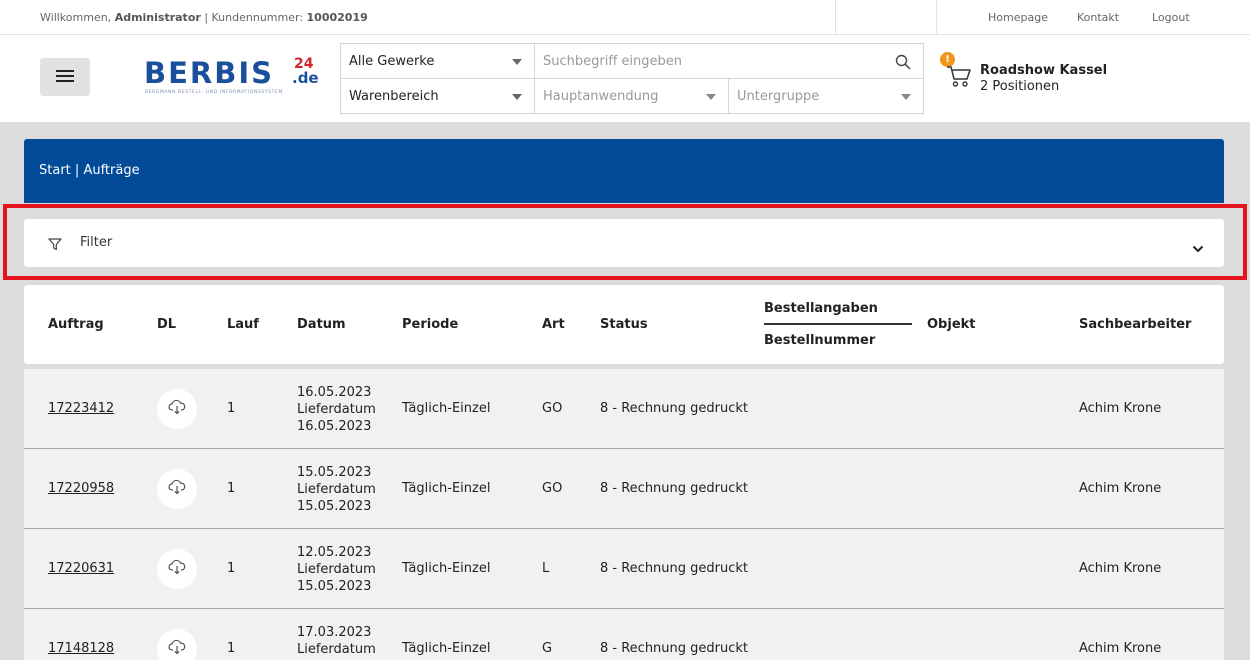 This screenshot has height=660, width=1250. What do you see at coordinates (601, 96) in the screenshot?
I see `hauptanwendung-value: Hauptanwendung` at bounding box center [601, 96].